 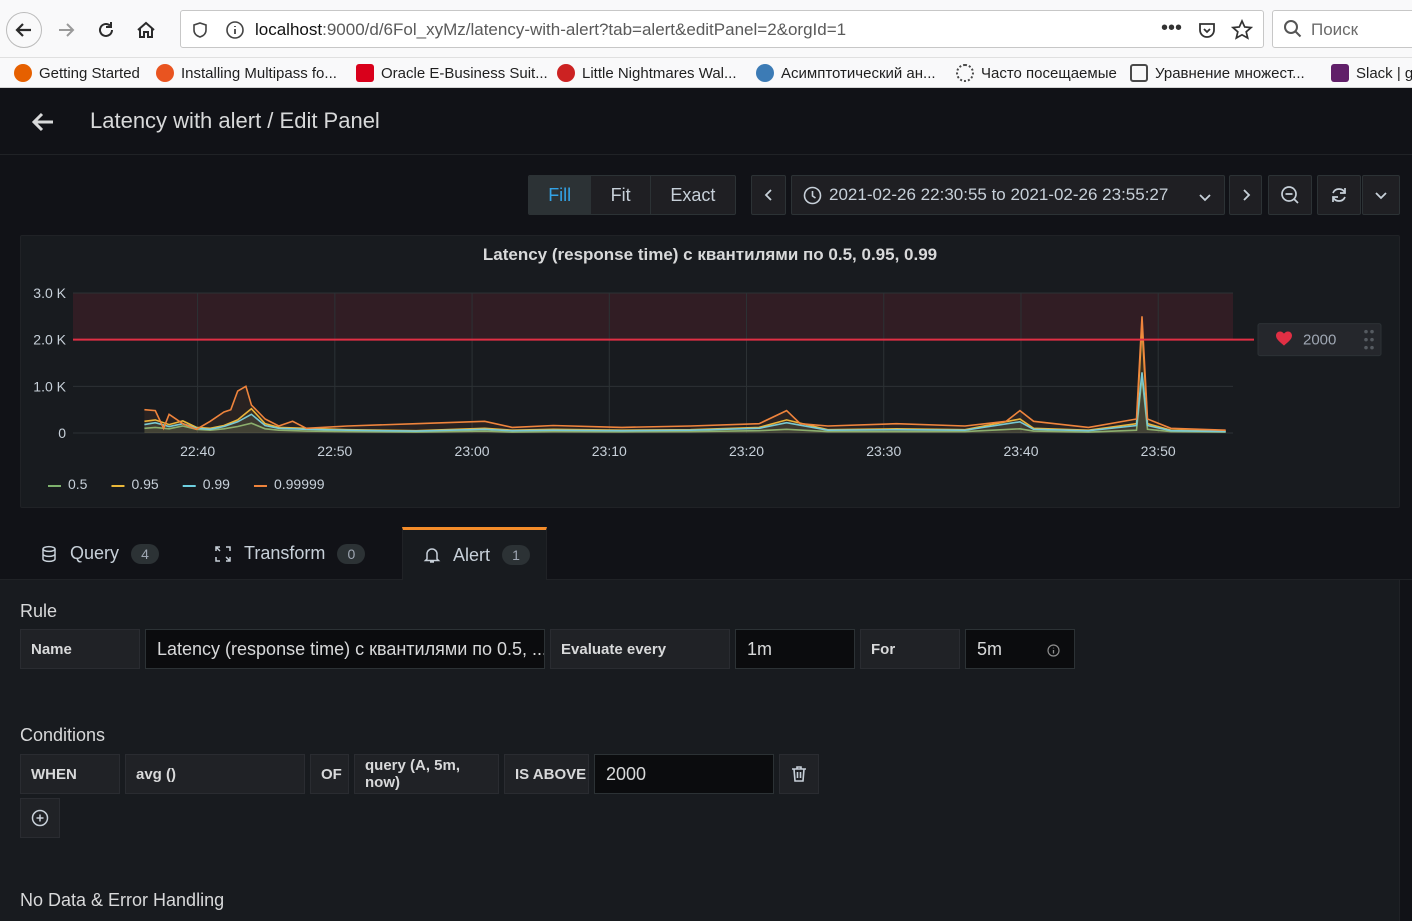 I want to click on rule-name-label: Name, so click(x=80, y=649).